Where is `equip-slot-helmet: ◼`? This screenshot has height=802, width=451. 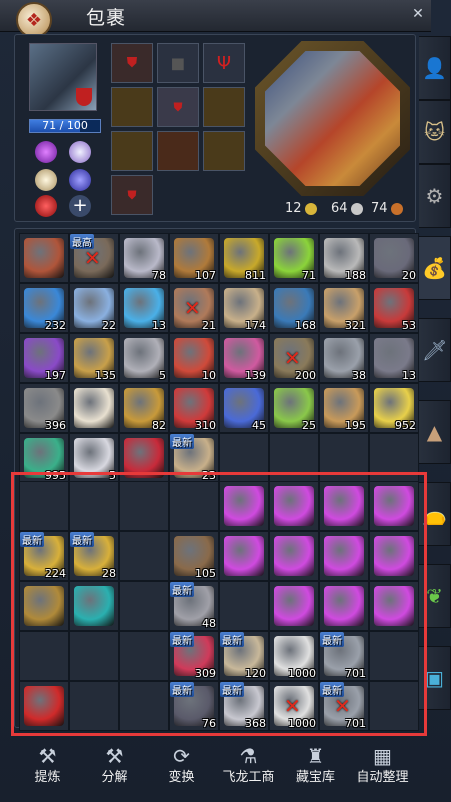 equip-slot-helmet: ◼ is located at coordinates (178, 63).